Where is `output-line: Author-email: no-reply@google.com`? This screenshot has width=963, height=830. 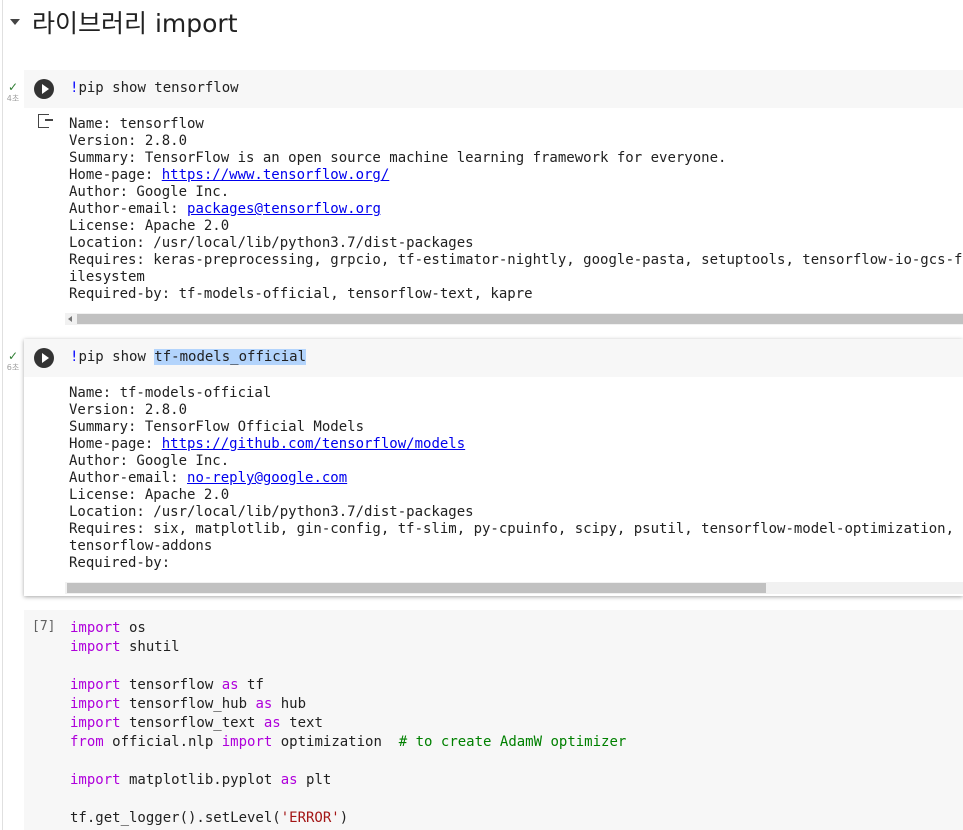
output-line: Author-email: no-reply@google.com is located at coordinates (516, 478).